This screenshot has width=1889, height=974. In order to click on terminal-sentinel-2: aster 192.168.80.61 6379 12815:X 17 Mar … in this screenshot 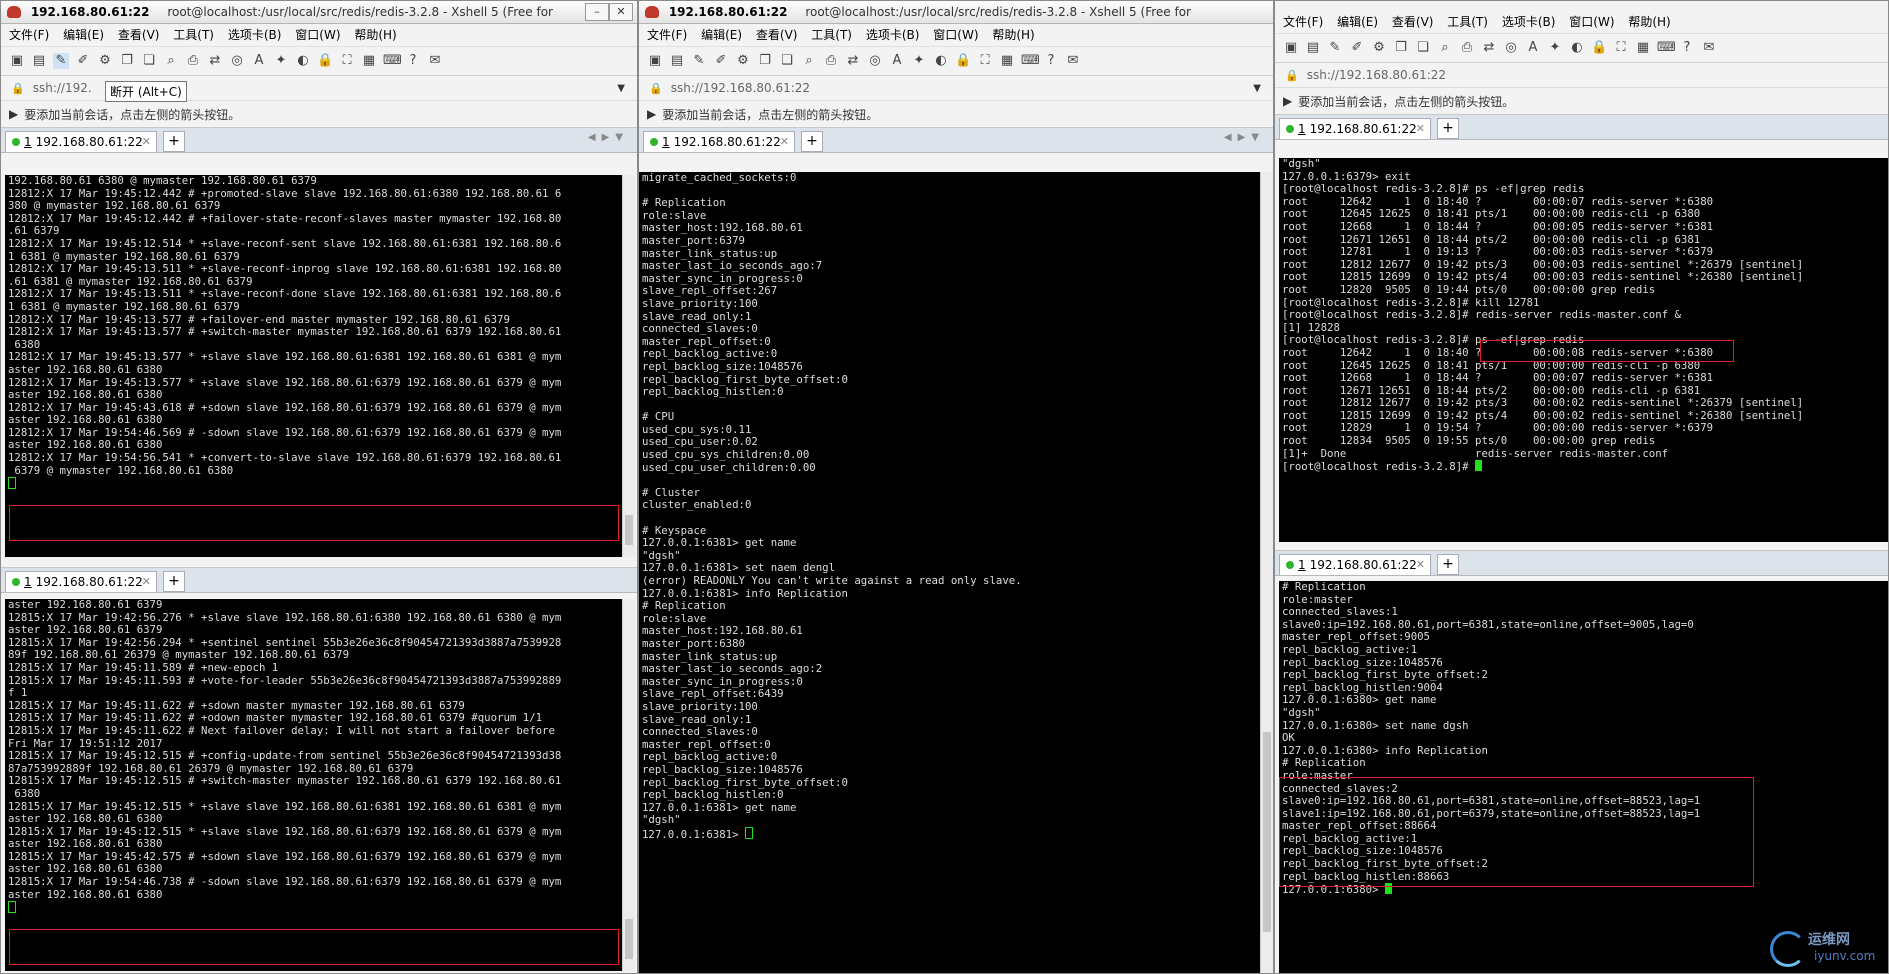, I will do `click(320, 785)`.